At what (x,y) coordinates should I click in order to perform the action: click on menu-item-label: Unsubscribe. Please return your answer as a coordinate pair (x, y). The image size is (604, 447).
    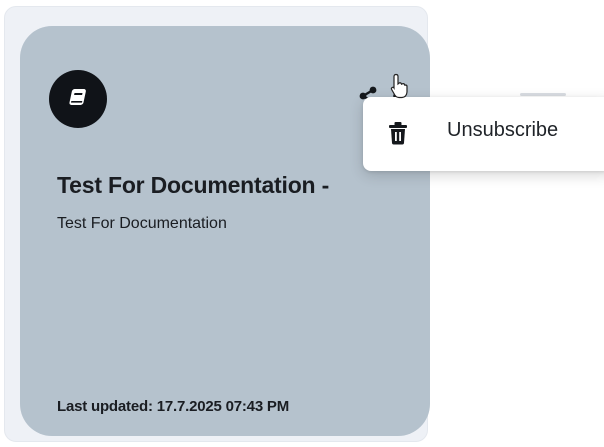
    Looking at the image, I should click on (503, 130).